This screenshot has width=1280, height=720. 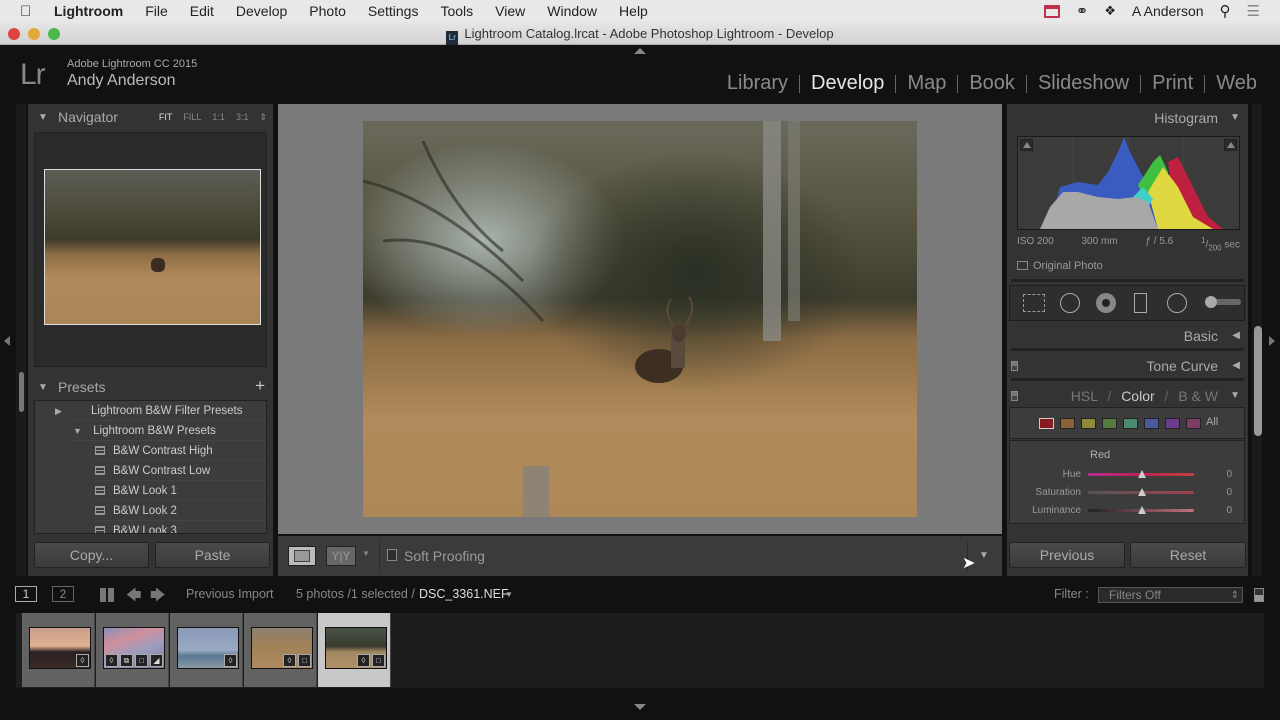 What do you see at coordinates (58, 411) in the screenshot?
I see `expand-triangle-icon: ▶` at bounding box center [58, 411].